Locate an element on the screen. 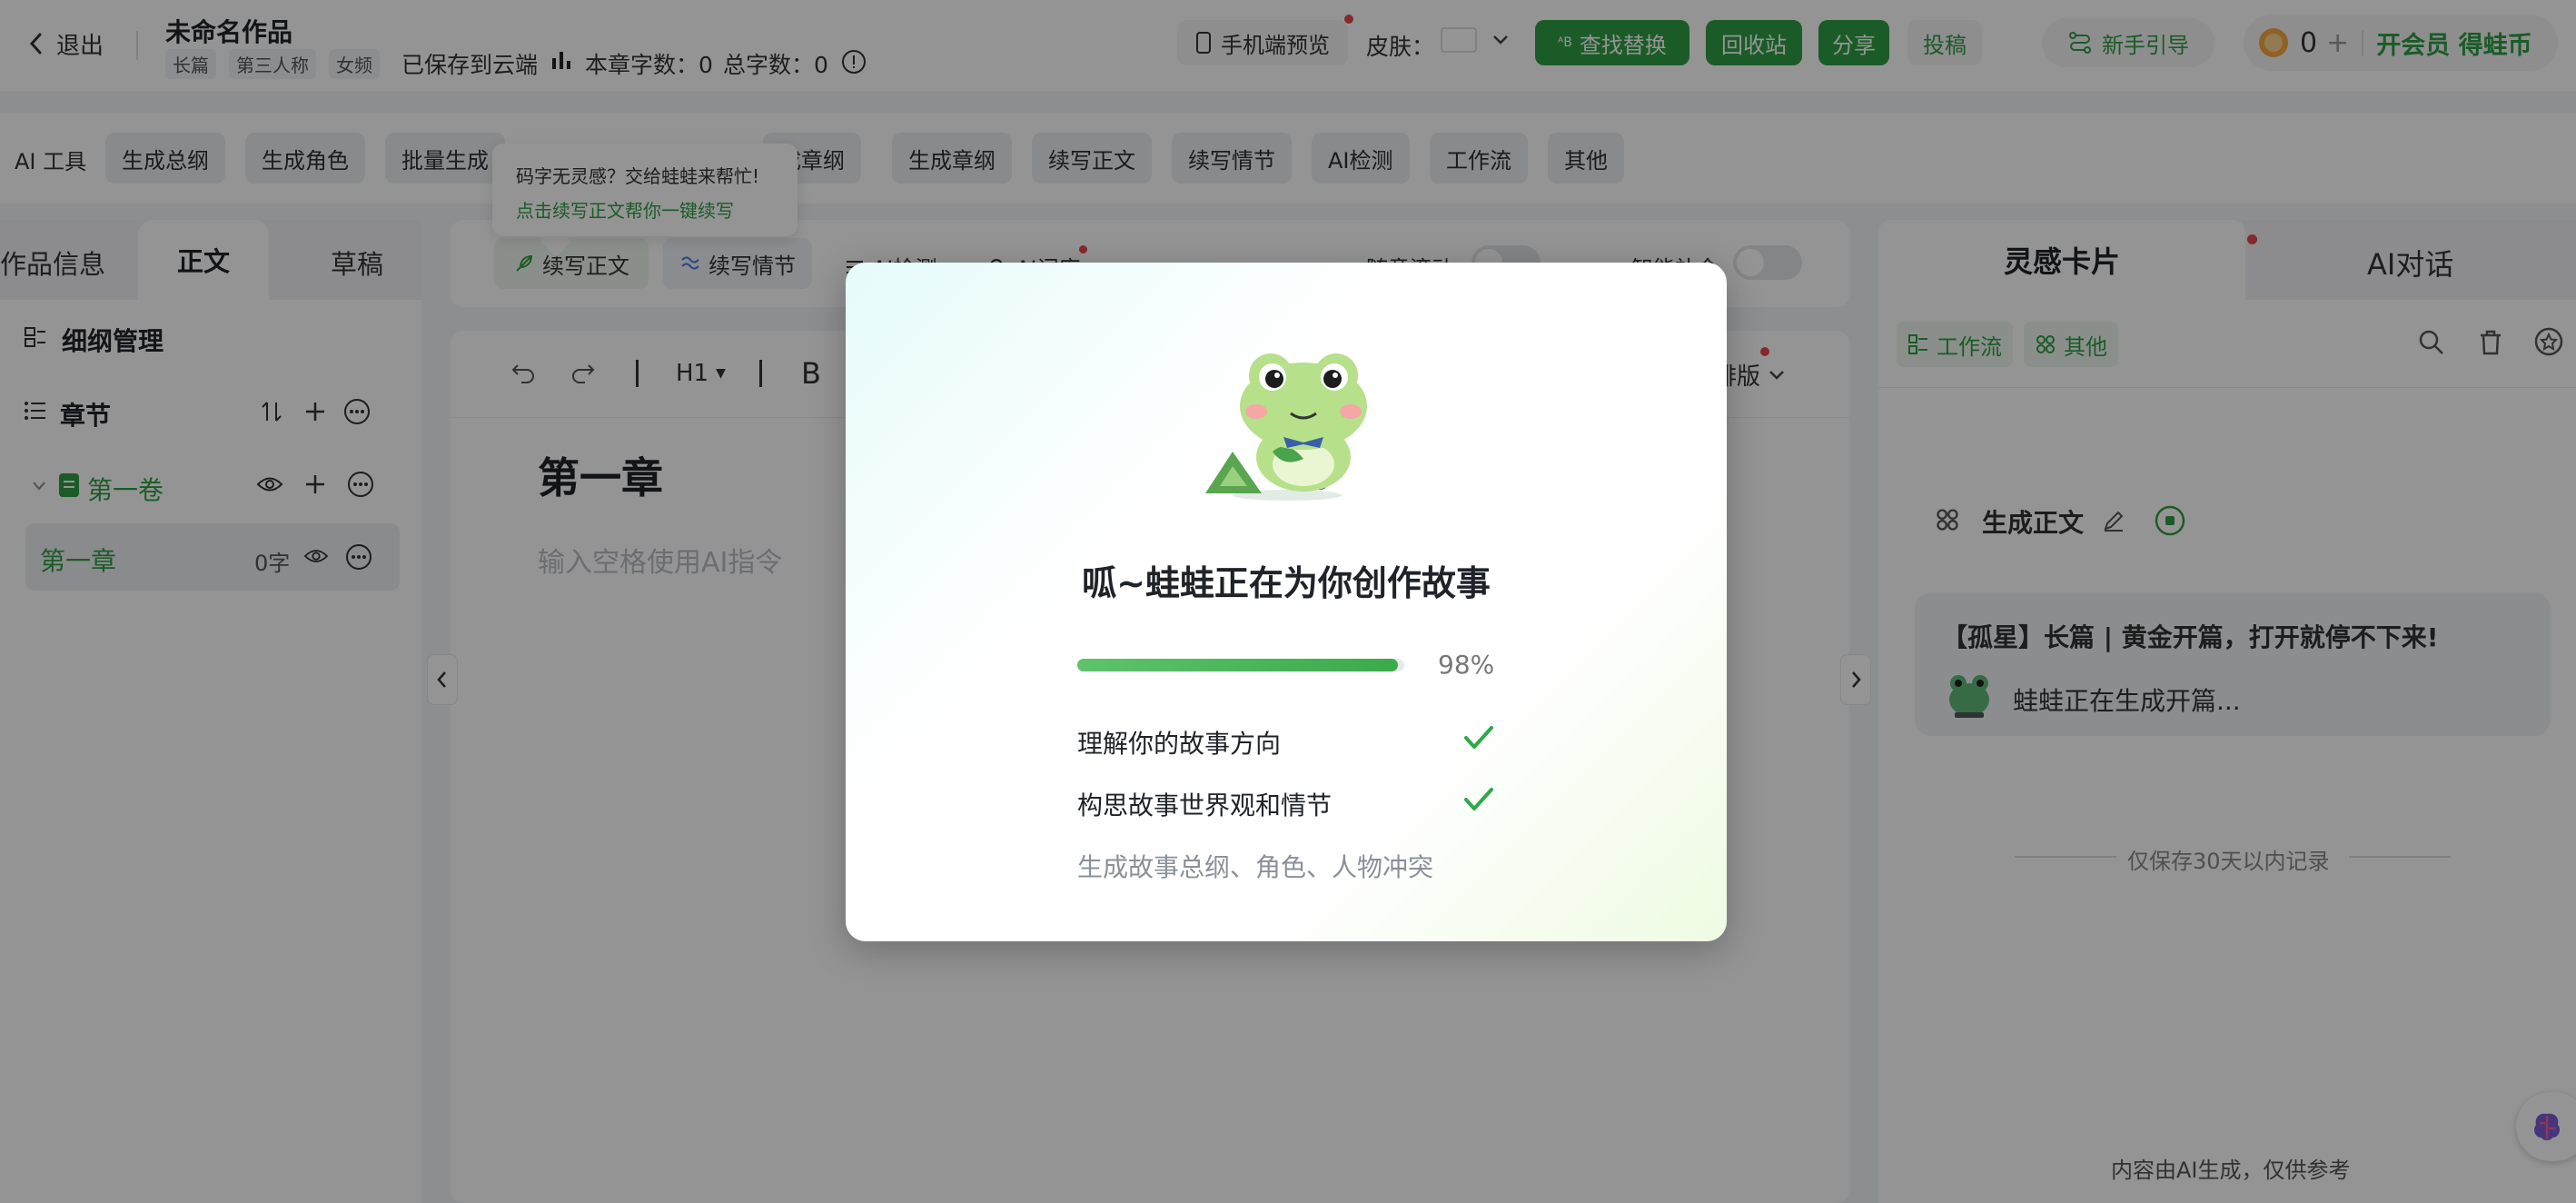 This screenshot has height=1203, width=2576. progress-percent: 98% is located at coordinates (1466, 665).